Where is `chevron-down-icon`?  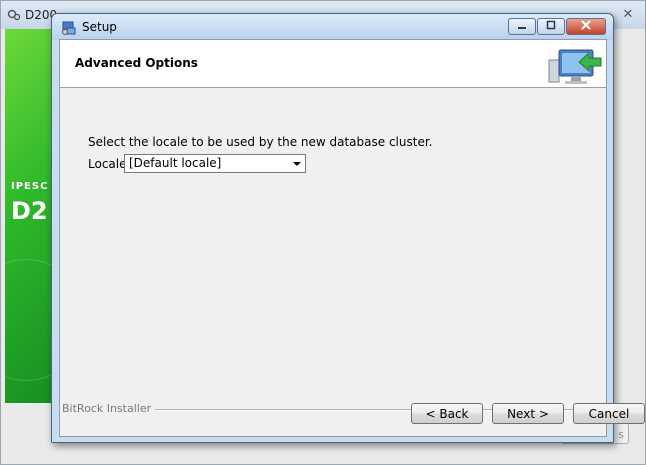
chevron-down-icon is located at coordinates (297, 164).